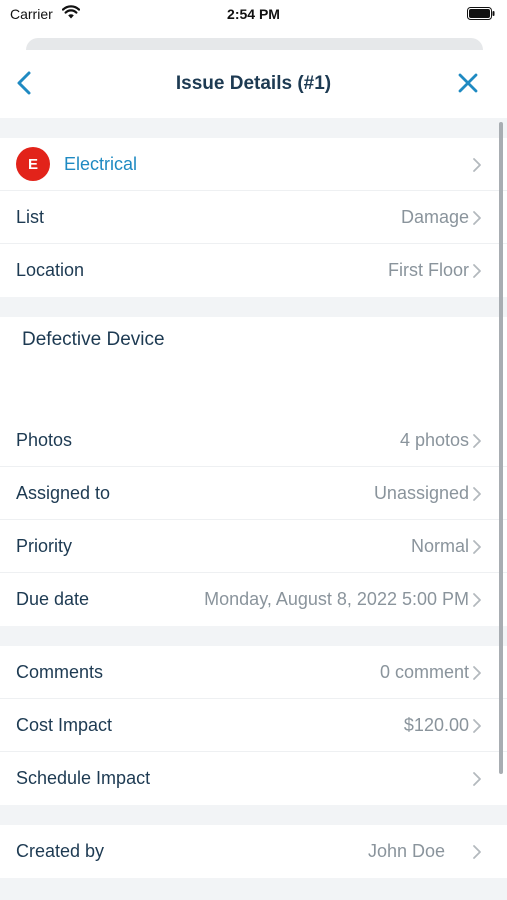 The width and height of the screenshot is (507, 900). I want to click on assigned-to-value: Unassigned, so click(421, 492).